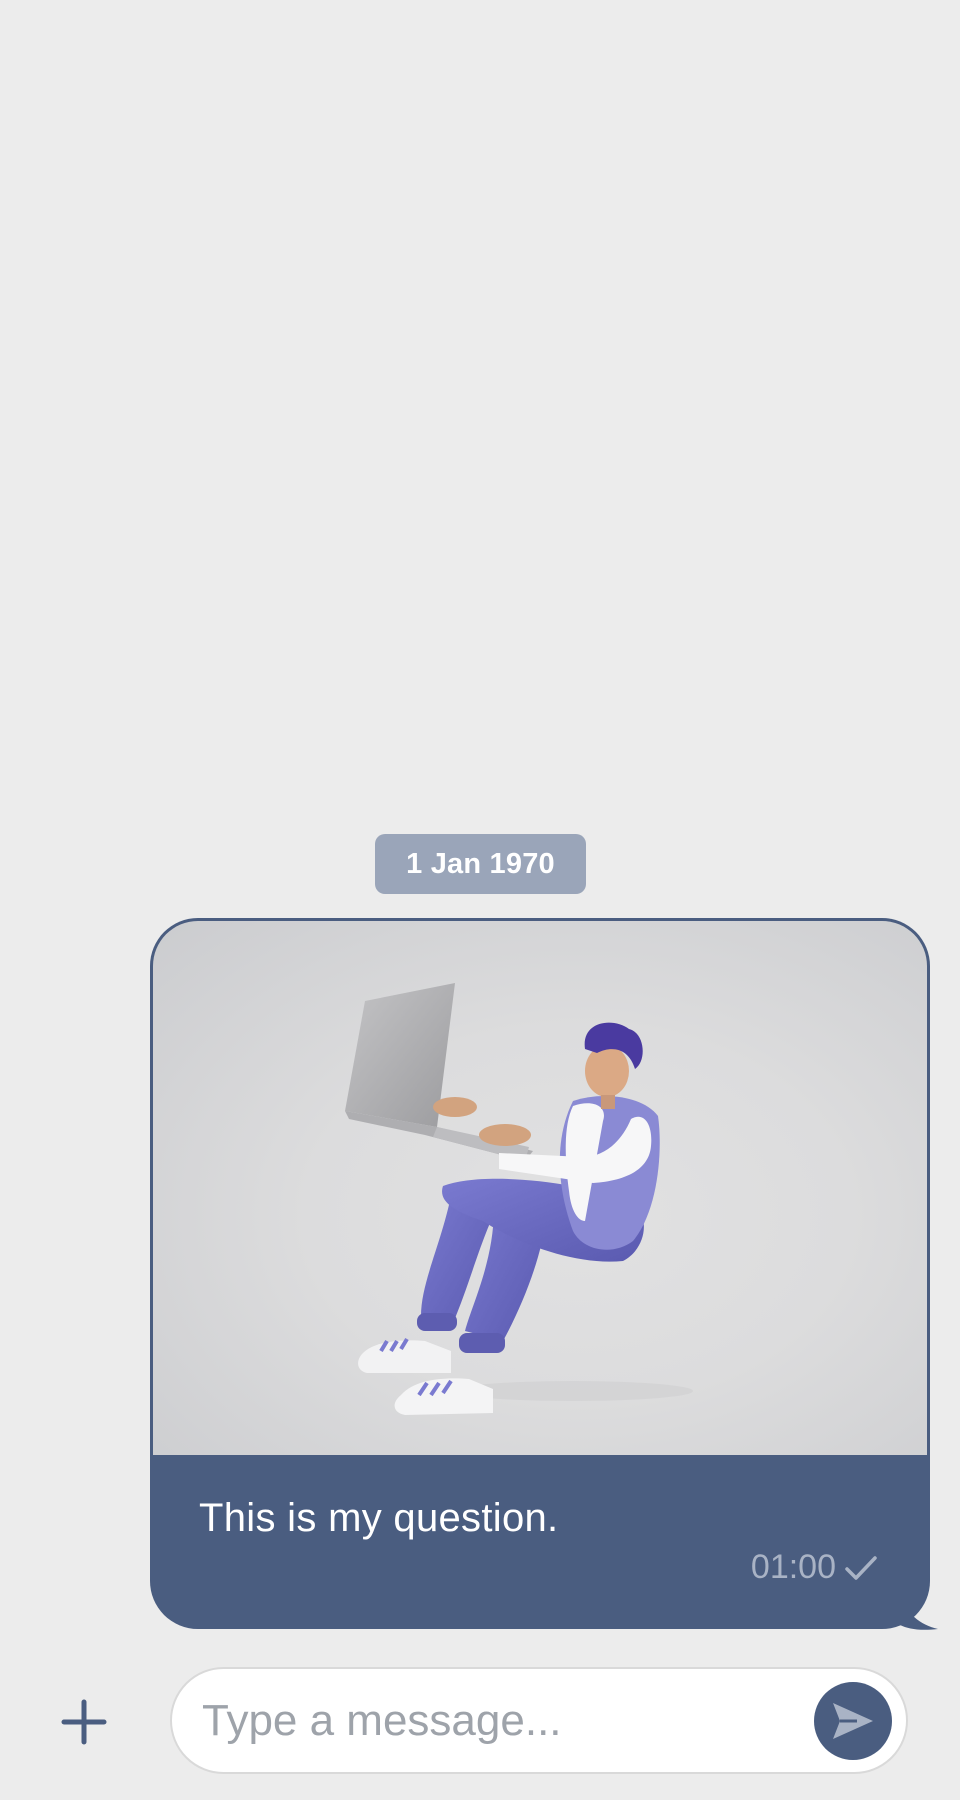 This screenshot has width=960, height=1800. I want to click on date-divider-label: 1 Jan 1970, so click(480, 863).